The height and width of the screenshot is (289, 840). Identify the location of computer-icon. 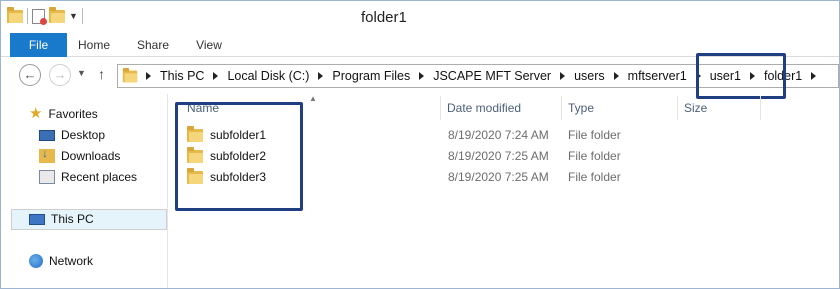
(37, 219).